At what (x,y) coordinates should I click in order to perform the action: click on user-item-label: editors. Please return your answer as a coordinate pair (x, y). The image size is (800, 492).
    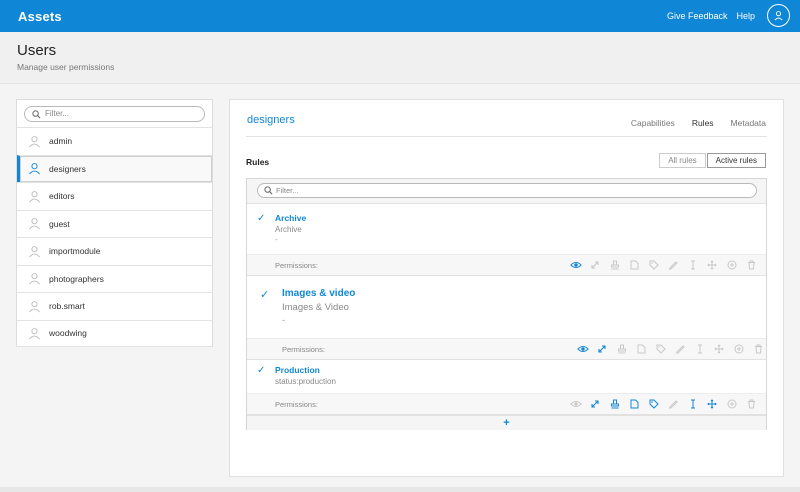
    Looking at the image, I should click on (62, 196).